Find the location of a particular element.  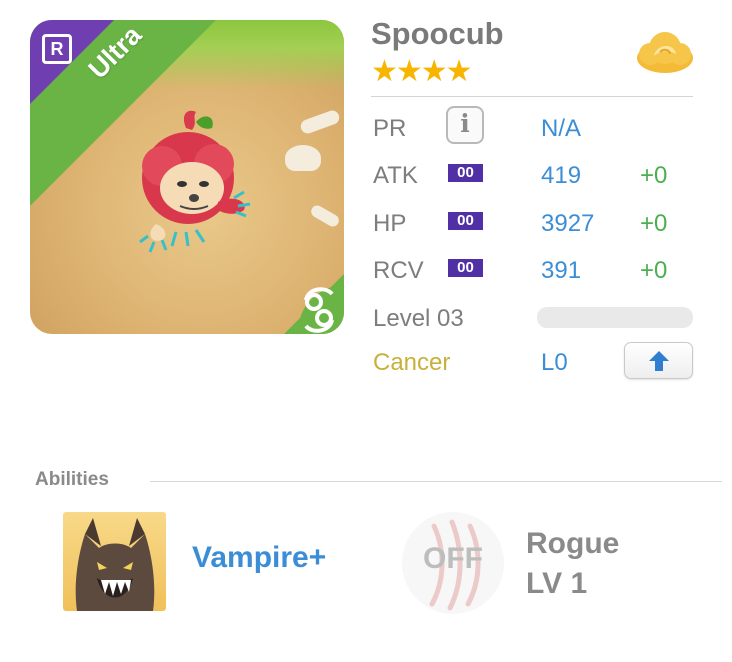

hp-label: HP is located at coordinates (390, 223).